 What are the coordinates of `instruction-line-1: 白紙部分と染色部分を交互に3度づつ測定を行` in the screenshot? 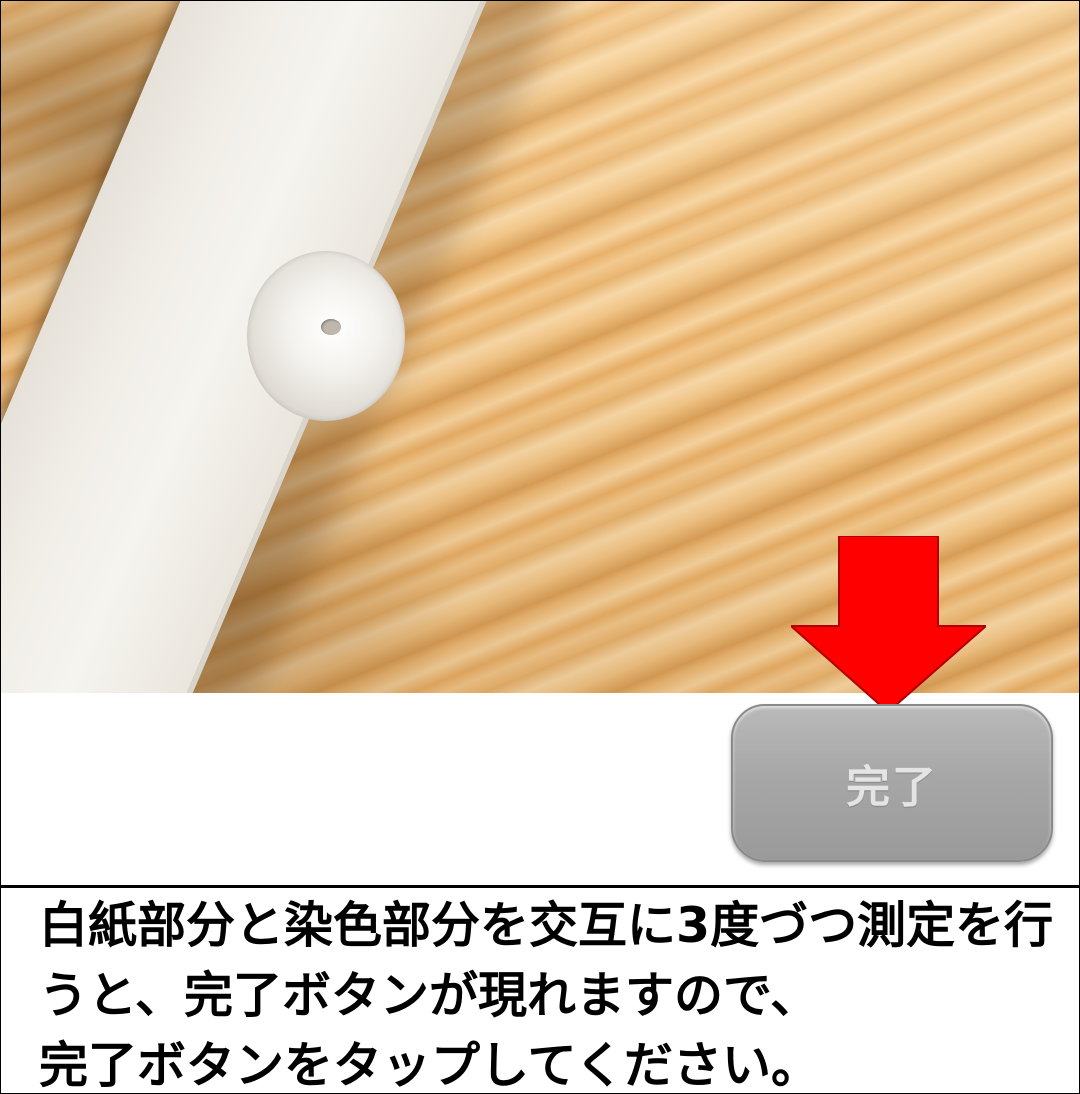 It's located at (546, 925).